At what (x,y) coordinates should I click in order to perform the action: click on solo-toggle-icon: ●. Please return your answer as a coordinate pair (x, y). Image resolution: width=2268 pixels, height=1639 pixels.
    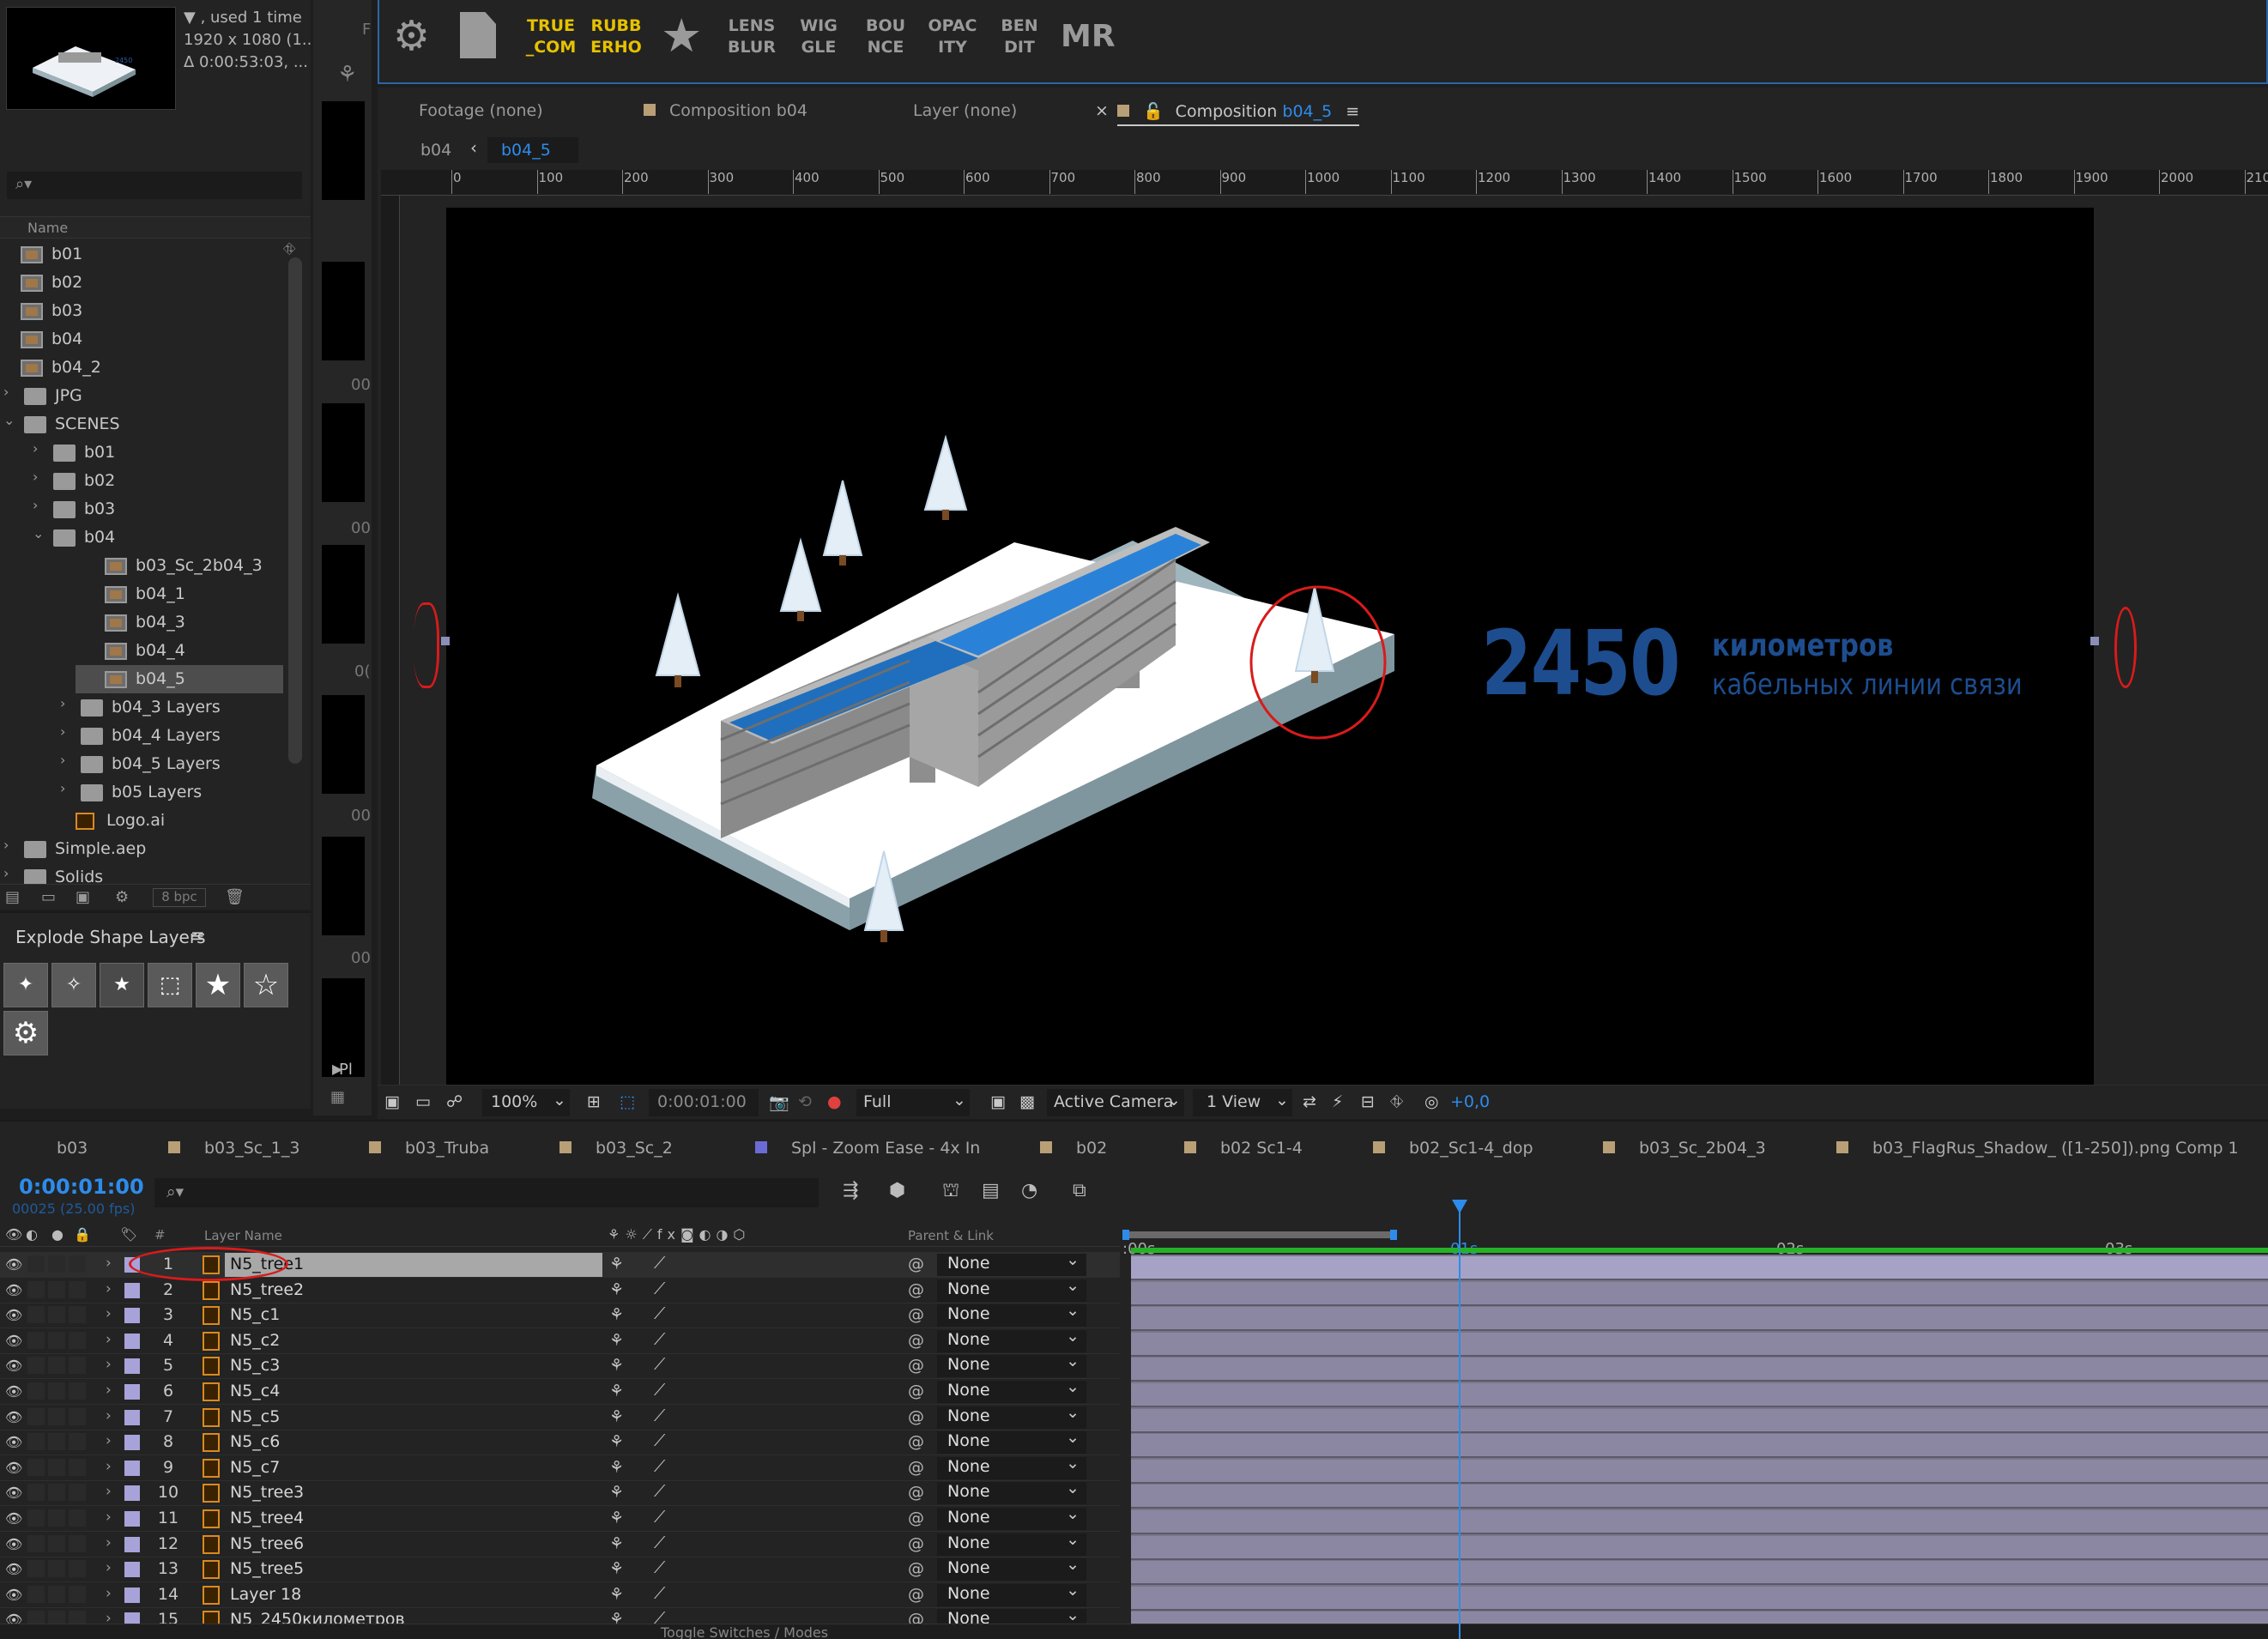
    Looking at the image, I should click on (57, 1234).